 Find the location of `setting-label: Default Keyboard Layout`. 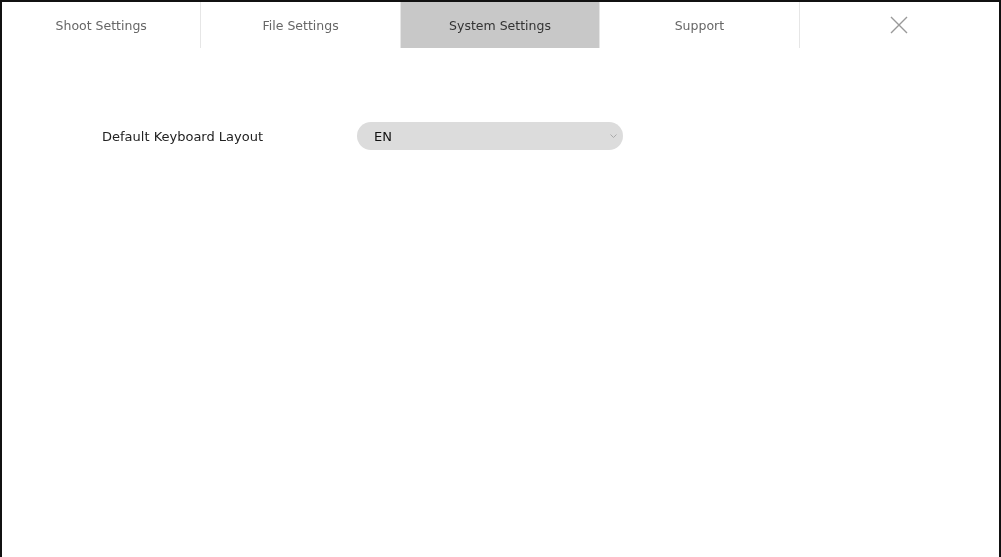

setting-label: Default Keyboard Layout is located at coordinates (183, 136).